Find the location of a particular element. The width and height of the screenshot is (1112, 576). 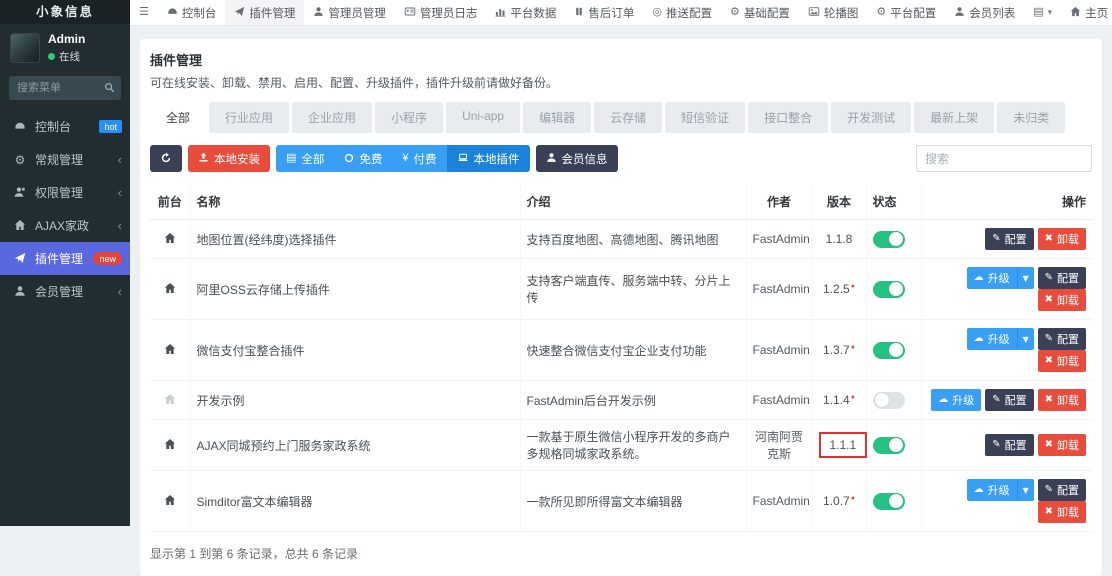

tab-dev-test: 开发测试 is located at coordinates (871, 117).